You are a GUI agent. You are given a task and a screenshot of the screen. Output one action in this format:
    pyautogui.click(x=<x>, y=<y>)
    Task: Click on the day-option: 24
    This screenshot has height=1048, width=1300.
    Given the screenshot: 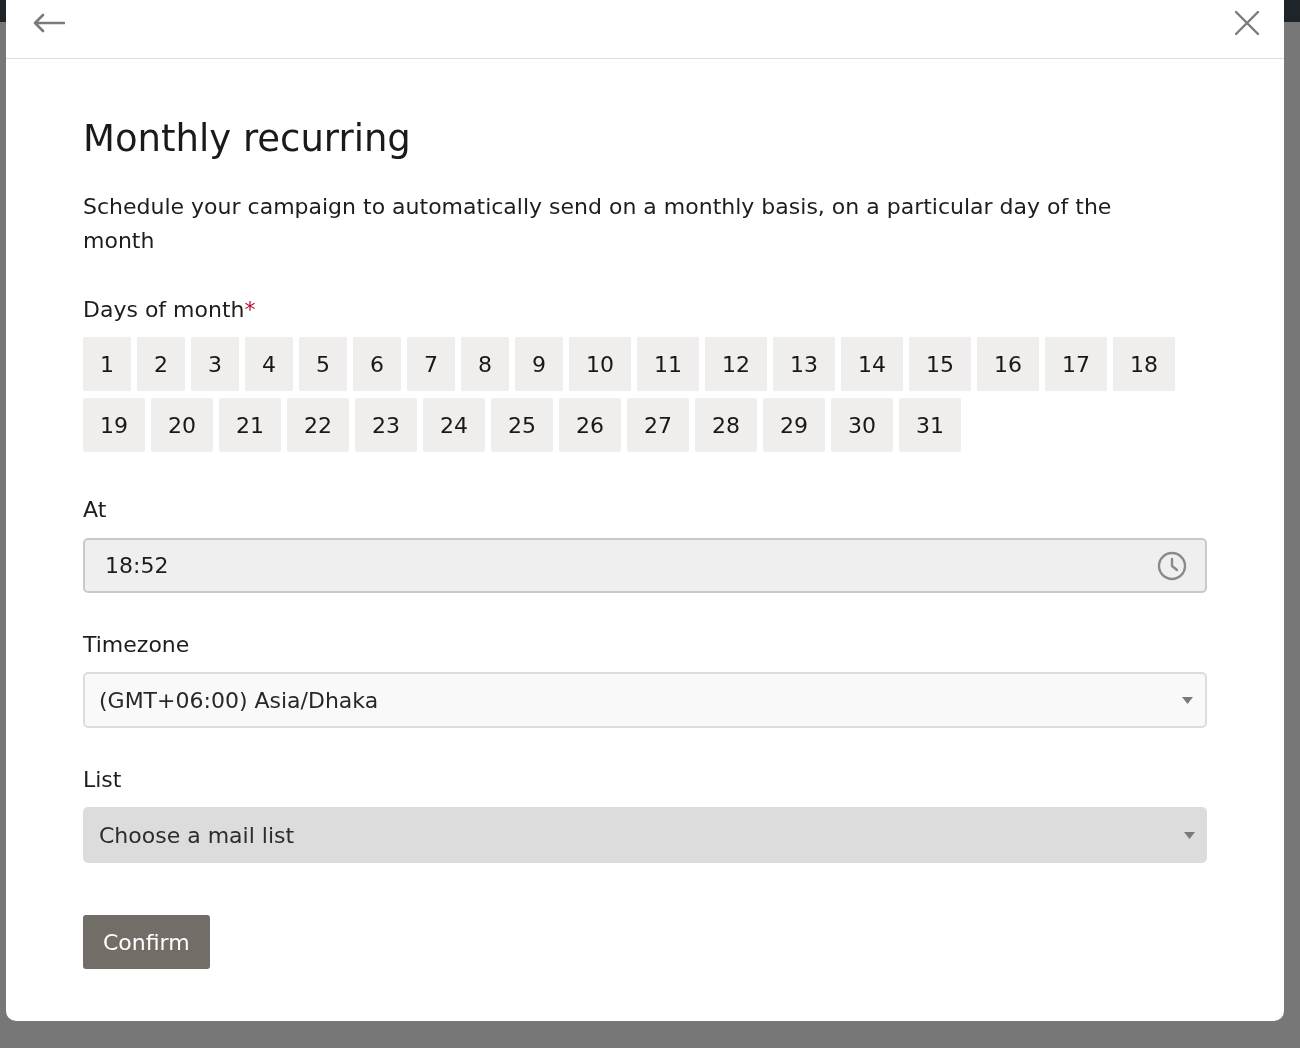 What is the action you would take?
    pyautogui.click(x=454, y=425)
    